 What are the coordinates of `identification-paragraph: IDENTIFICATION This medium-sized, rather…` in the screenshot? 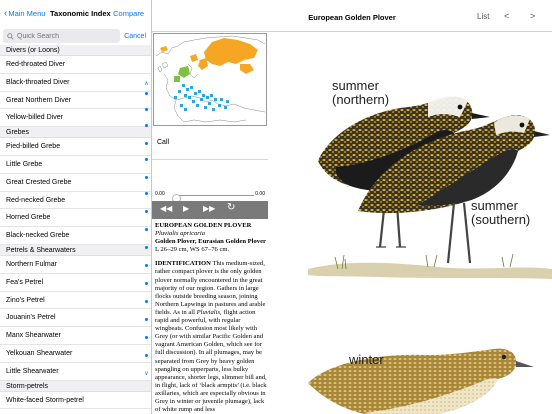 It's located at (211, 337).